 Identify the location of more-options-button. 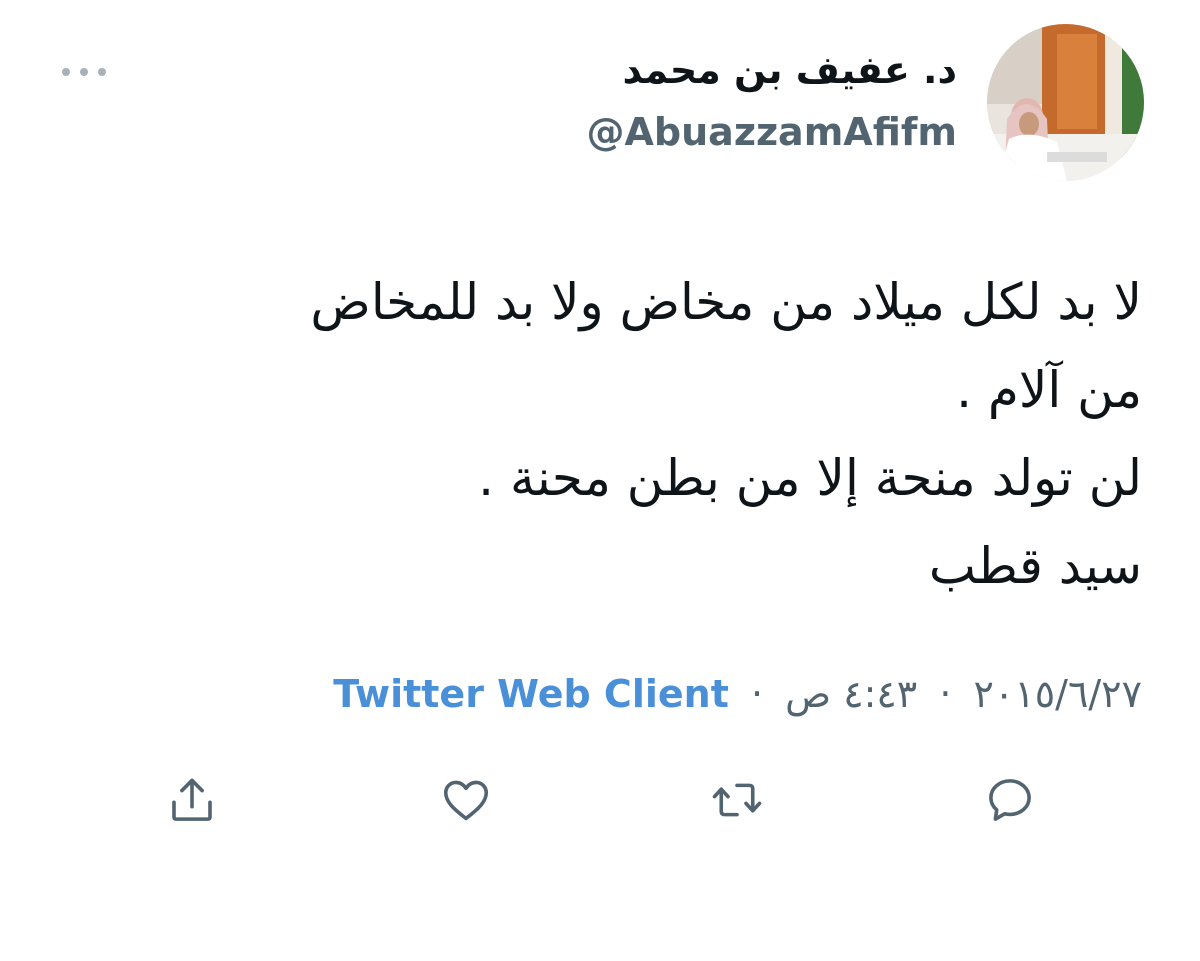
(84, 72).